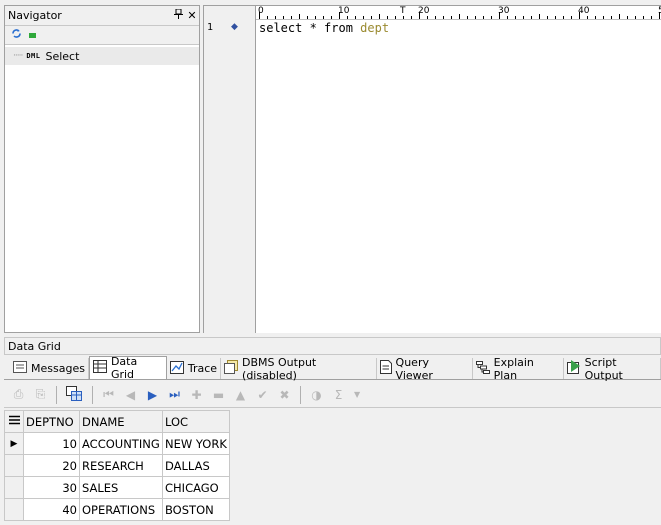 This screenshot has height=525, width=661. What do you see at coordinates (310, 28) in the screenshot?
I see `sql-keyword-text: select * from` at bounding box center [310, 28].